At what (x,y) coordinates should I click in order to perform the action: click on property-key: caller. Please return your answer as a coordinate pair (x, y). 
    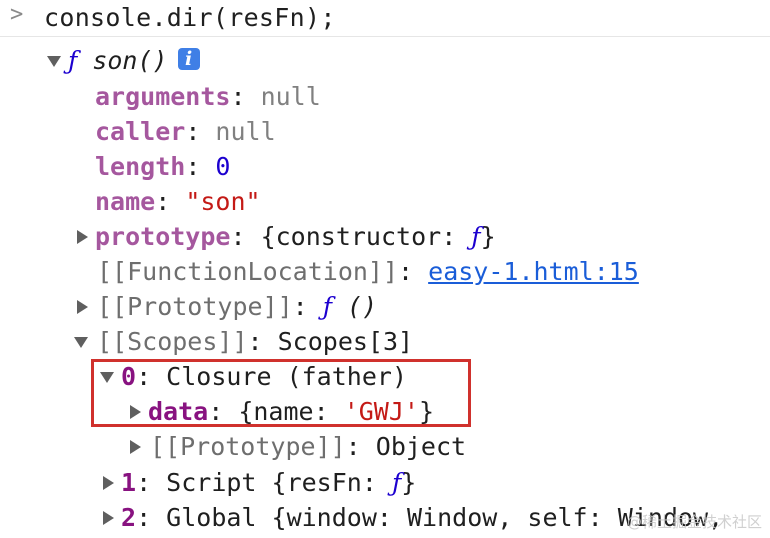
    Looking at the image, I should click on (140, 131).